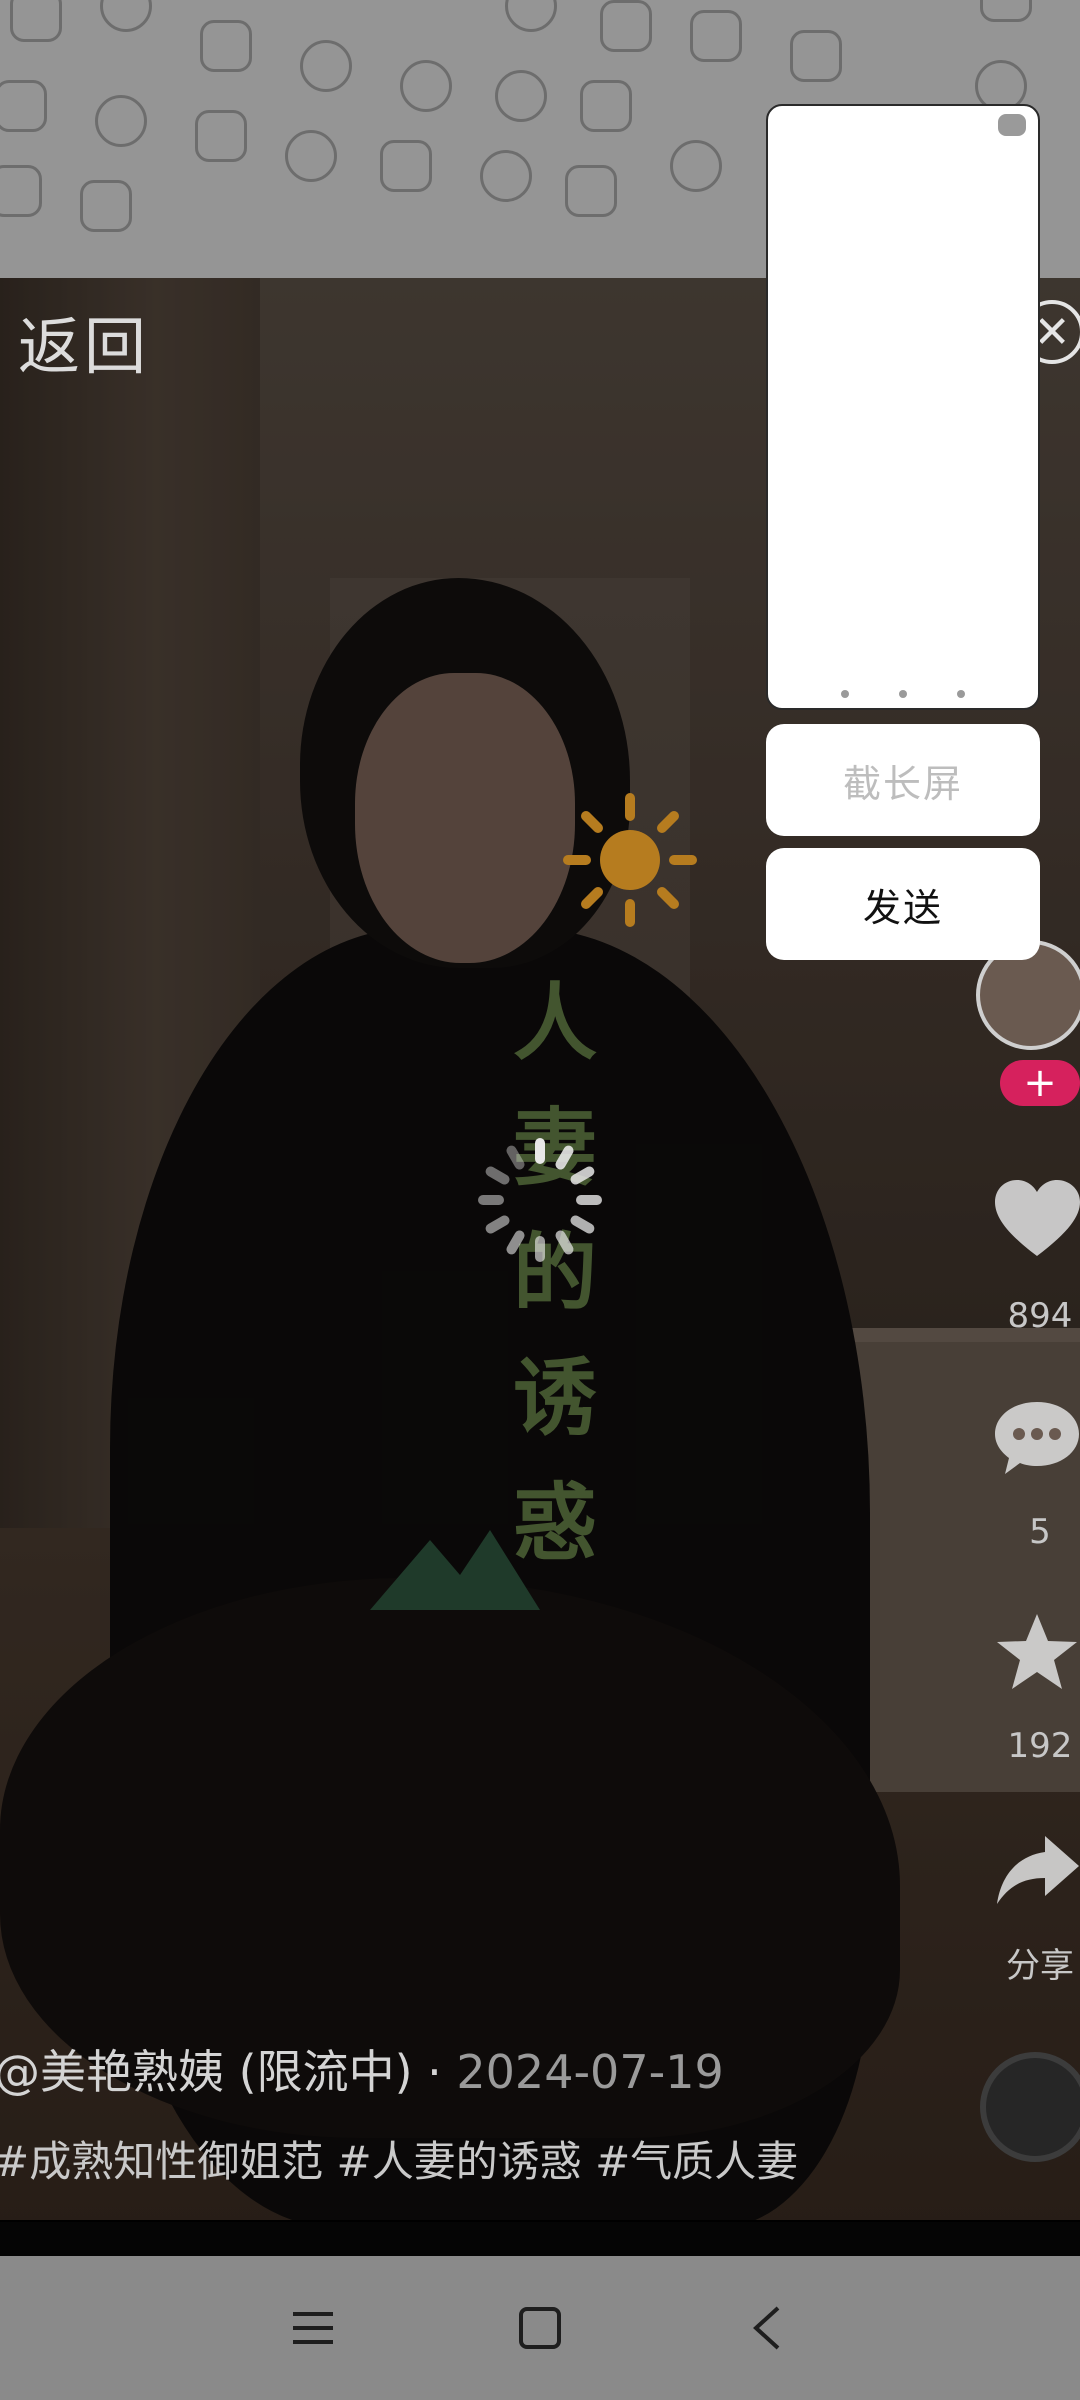 The height and width of the screenshot is (2400, 1080). Describe the element at coordinates (1040, 1316) in the screenshot. I see `like-count: 894` at that location.